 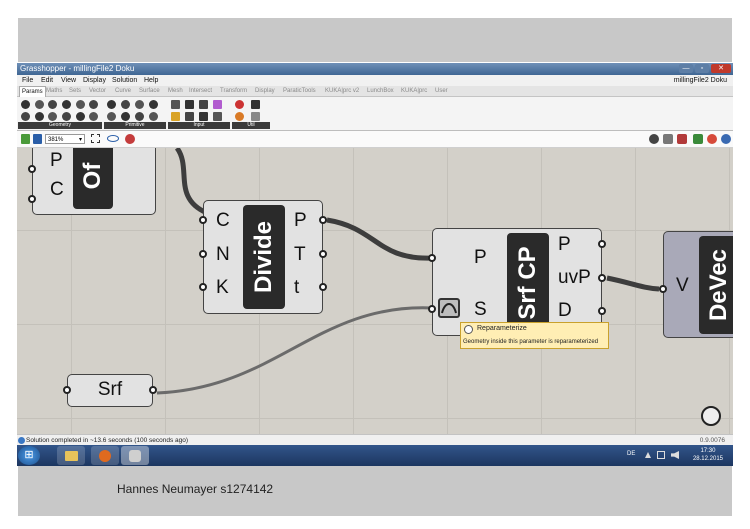 I want to click on taskbar-rhino-button, so click(x=135, y=455).